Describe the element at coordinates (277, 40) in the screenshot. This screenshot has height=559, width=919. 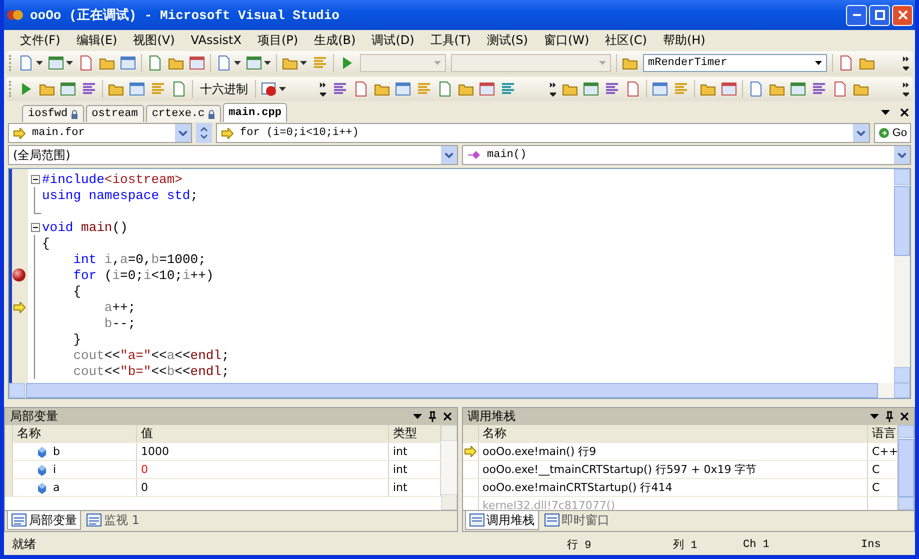
I see `menu-item: 项目(P)` at that location.